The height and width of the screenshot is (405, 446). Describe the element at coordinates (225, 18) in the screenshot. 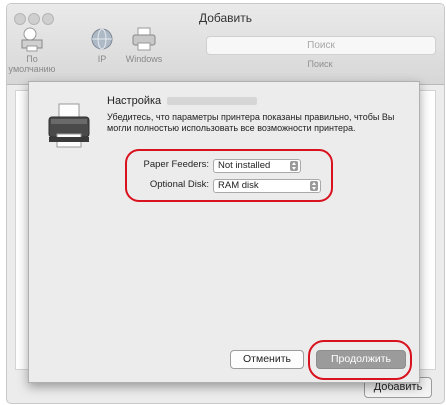

I see `window-title: Добавить` at that location.